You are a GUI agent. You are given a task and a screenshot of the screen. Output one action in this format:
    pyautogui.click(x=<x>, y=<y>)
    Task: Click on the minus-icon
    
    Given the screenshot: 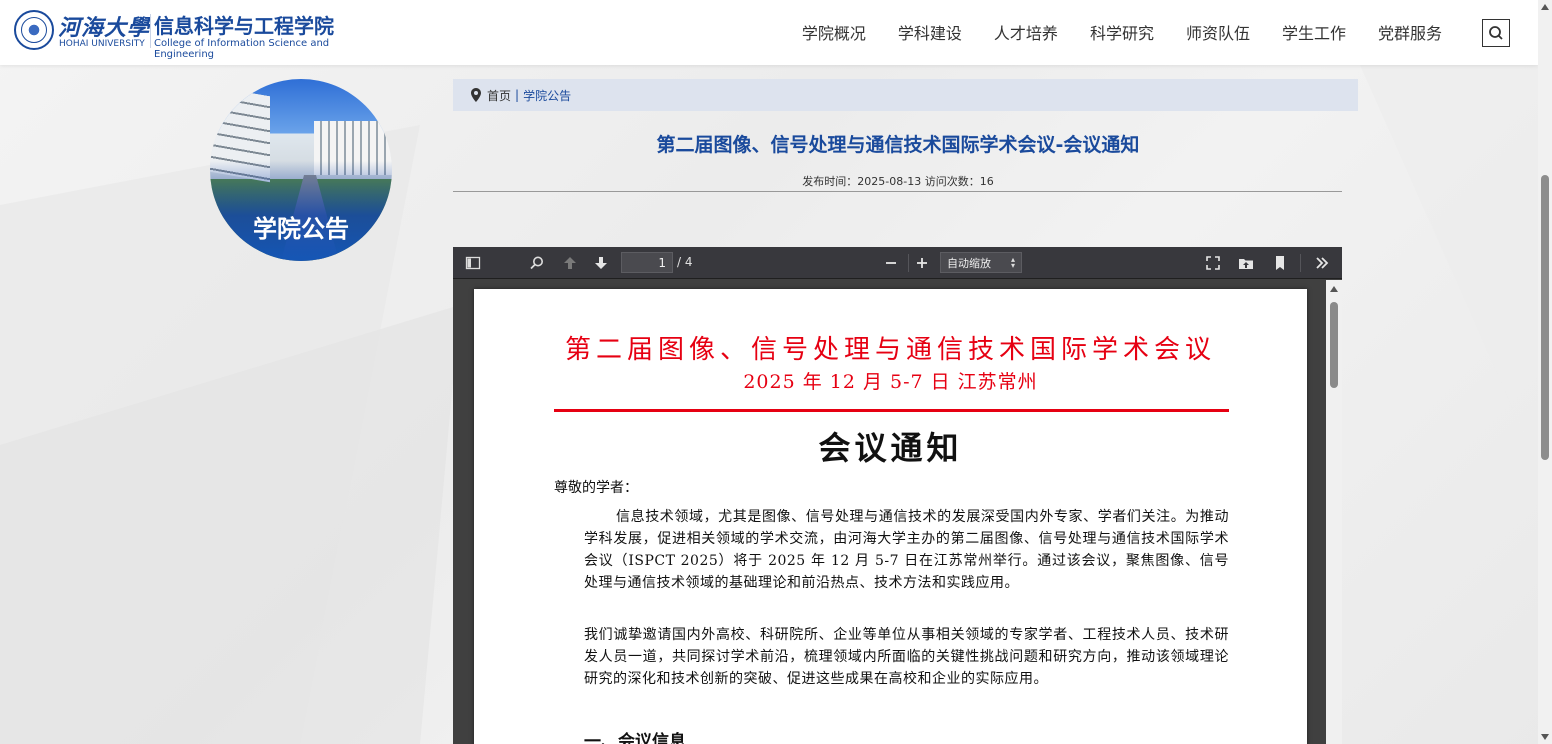 What is the action you would take?
    pyautogui.click(x=891, y=263)
    